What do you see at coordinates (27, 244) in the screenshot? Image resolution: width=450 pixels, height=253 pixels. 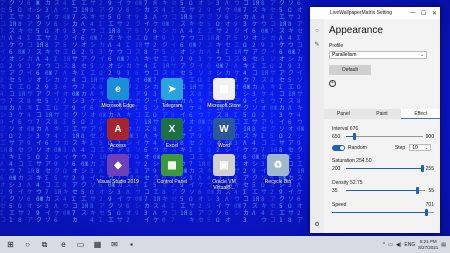 I see `search-icon: ○` at bounding box center [27, 244].